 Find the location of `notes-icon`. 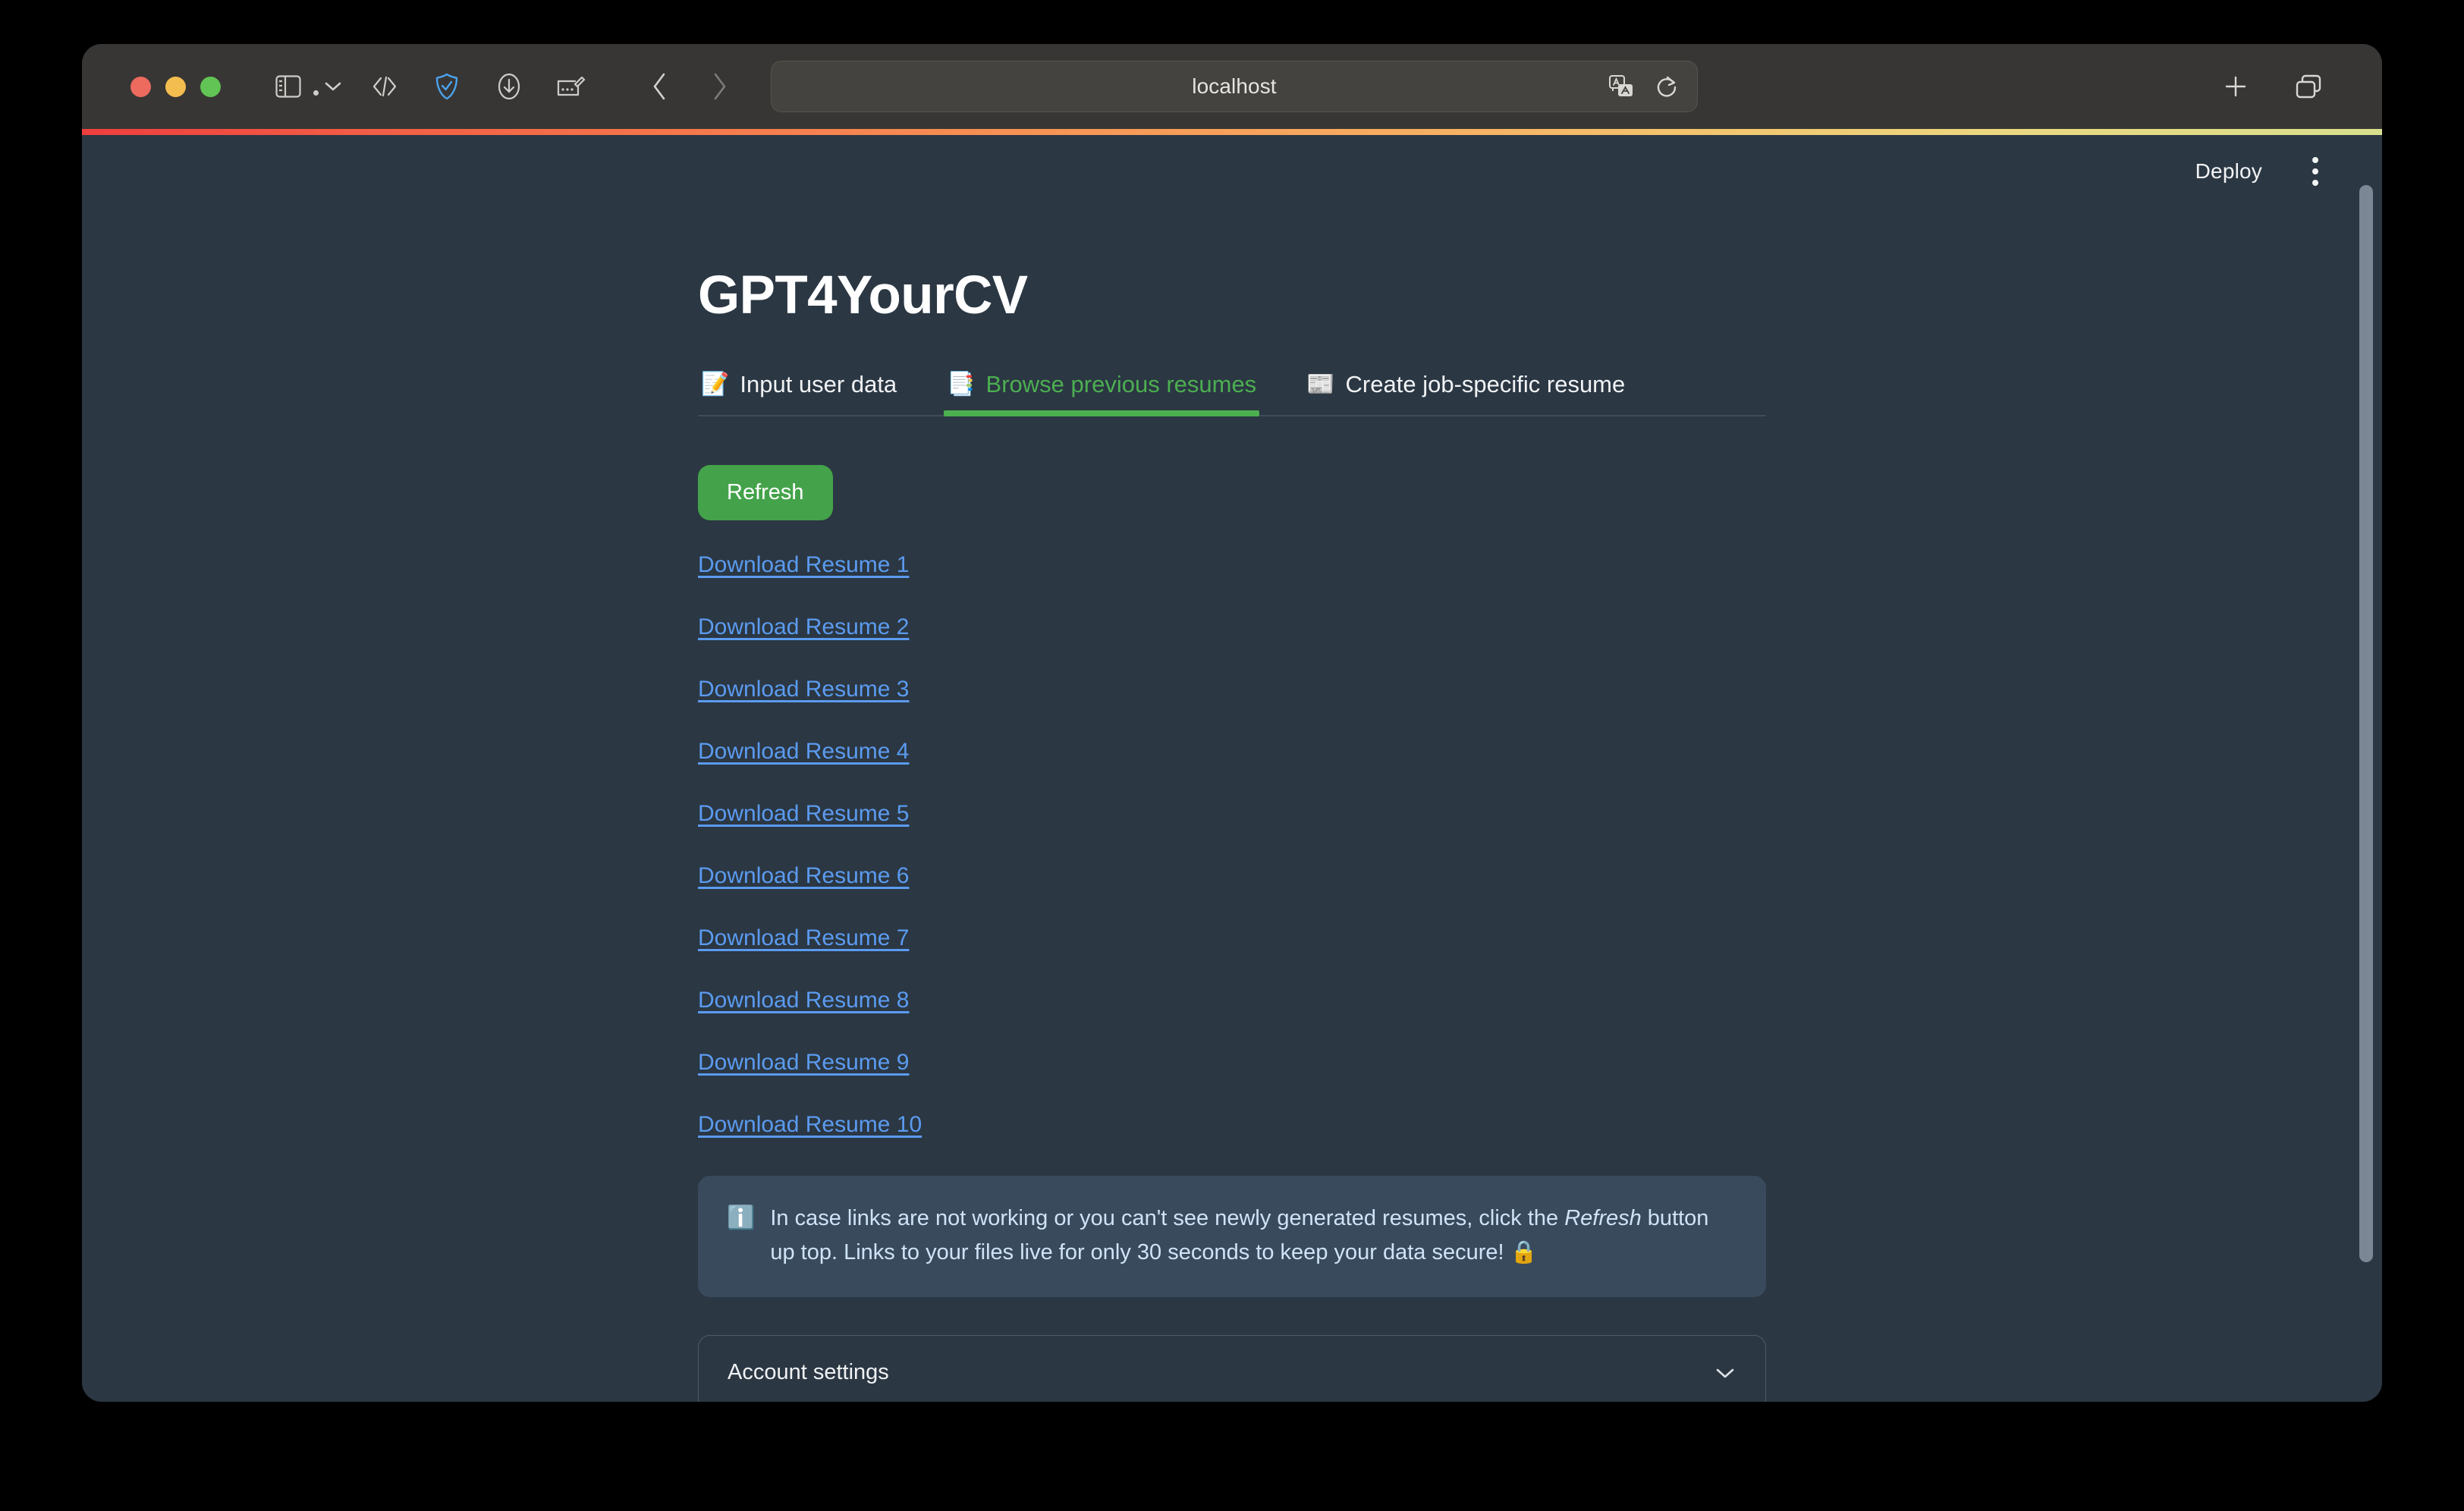

notes-icon is located at coordinates (571, 86).